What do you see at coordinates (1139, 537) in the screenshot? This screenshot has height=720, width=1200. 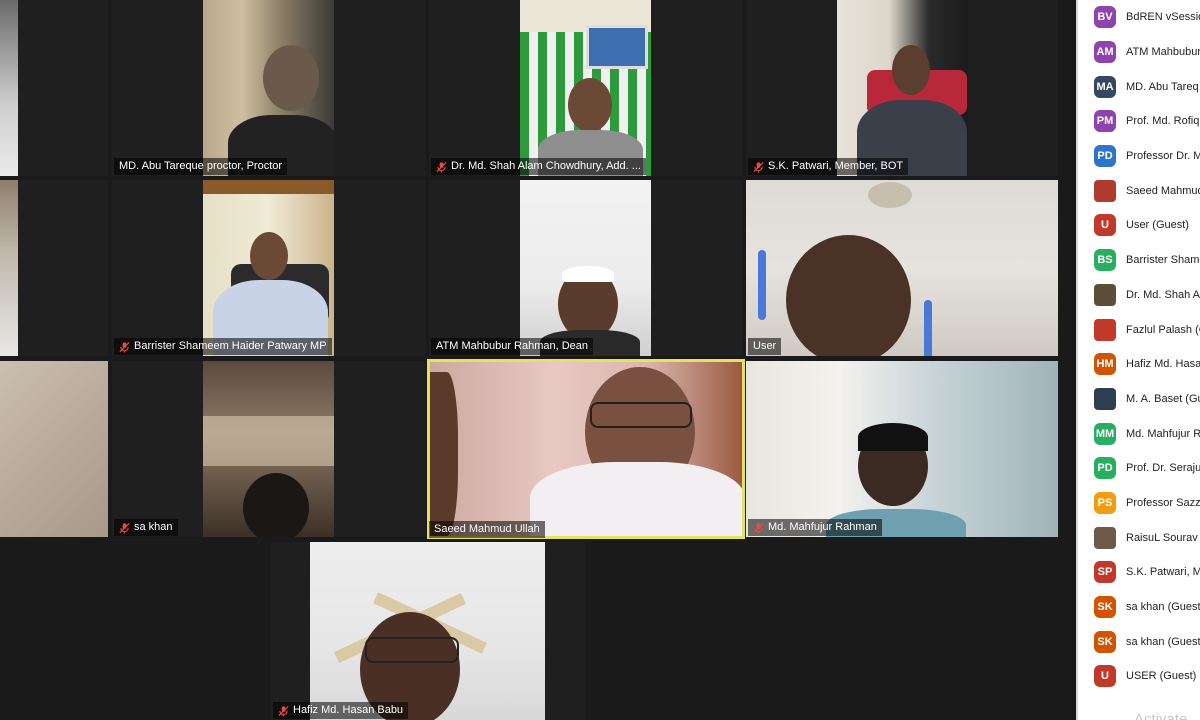 I see `participant-list-item: RaisuL Sourav (` at bounding box center [1139, 537].